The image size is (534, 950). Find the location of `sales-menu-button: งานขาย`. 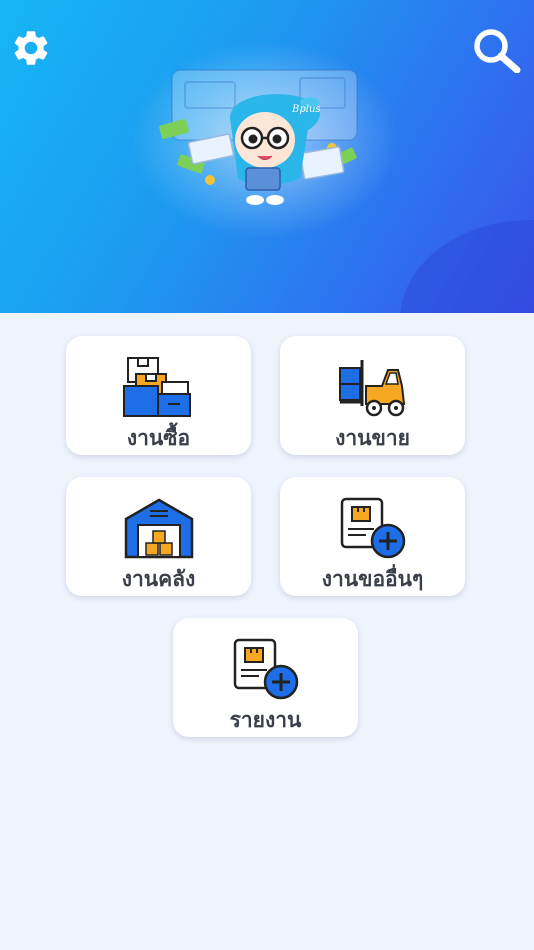

sales-menu-button: งานขาย is located at coordinates (372, 395).